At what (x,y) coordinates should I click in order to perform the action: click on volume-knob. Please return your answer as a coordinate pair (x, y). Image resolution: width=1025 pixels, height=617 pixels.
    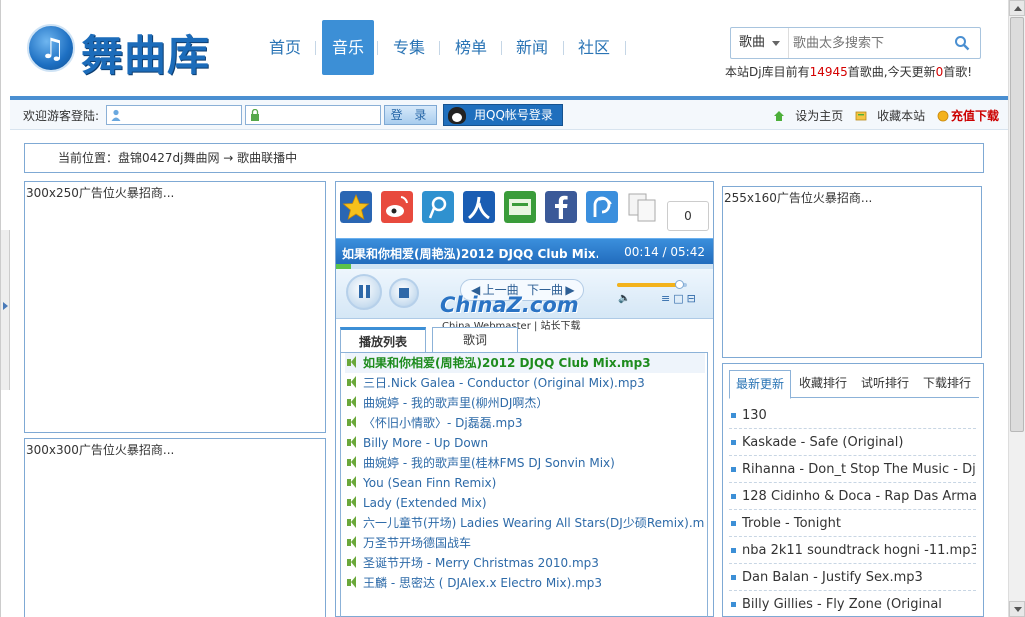
    Looking at the image, I should click on (679, 284).